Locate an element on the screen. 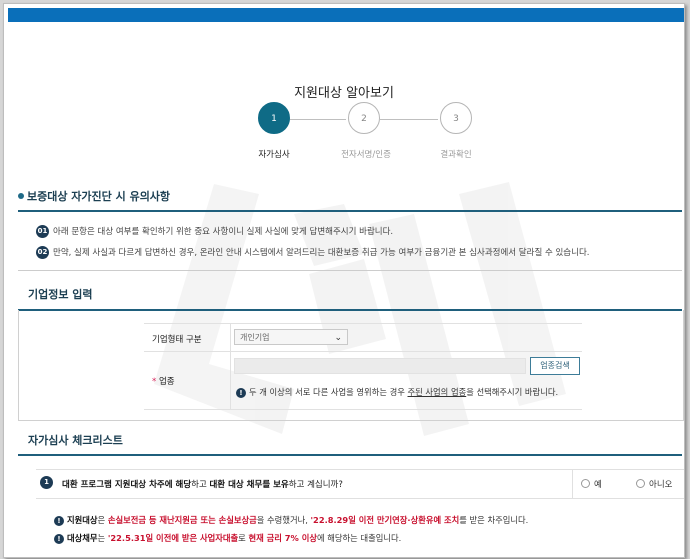 The image size is (690, 559). bullet-dot-icon is located at coordinates (21, 196).